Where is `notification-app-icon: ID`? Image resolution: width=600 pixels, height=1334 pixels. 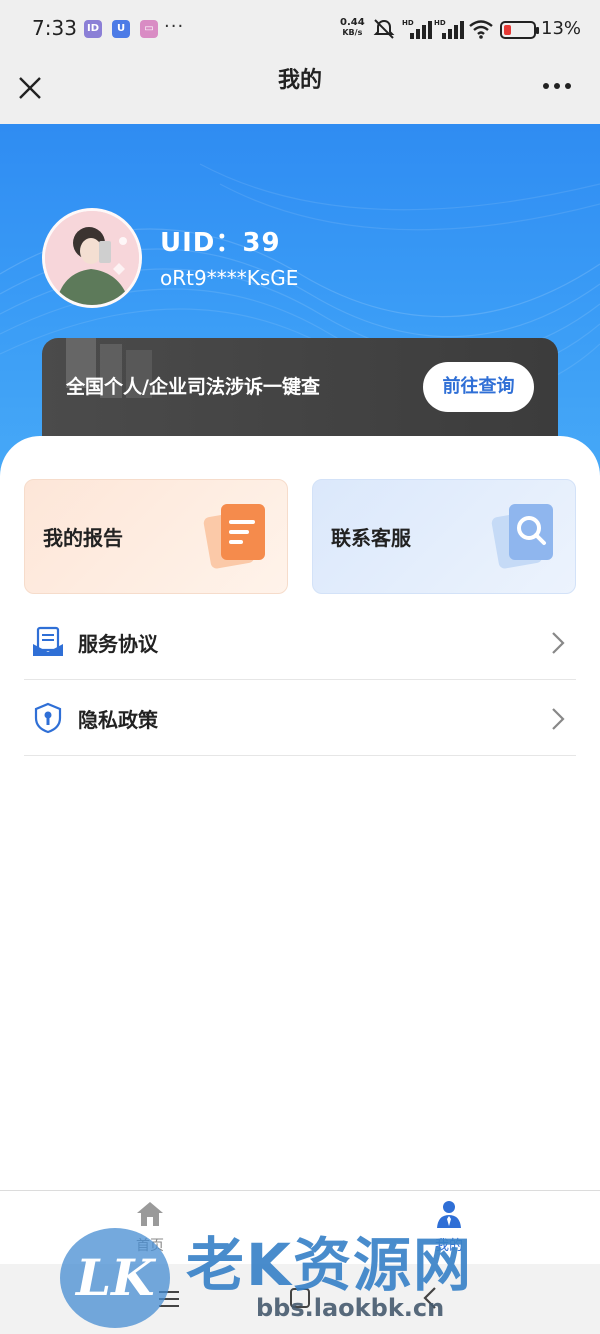 notification-app-icon: ID is located at coordinates (93, 29).